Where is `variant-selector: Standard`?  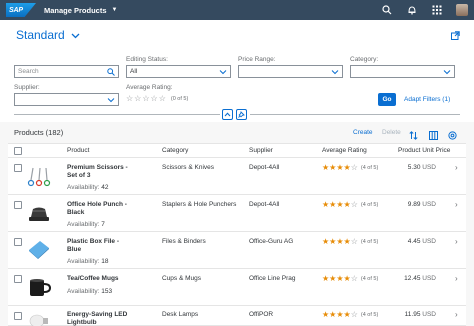
variant-selector: Standard is located at coordinates (48, 35).